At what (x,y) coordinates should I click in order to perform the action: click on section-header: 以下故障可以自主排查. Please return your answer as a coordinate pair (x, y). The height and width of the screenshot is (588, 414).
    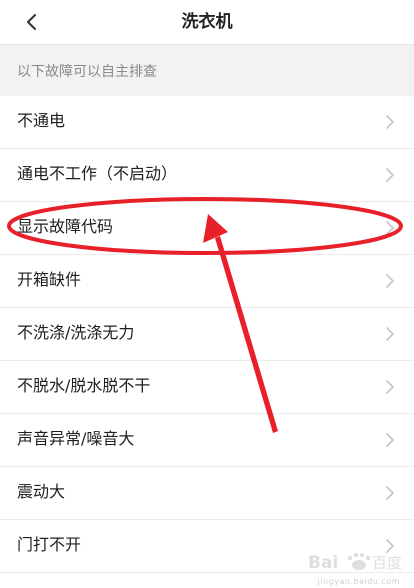
    Looking at the image, I should click on (207, 70).